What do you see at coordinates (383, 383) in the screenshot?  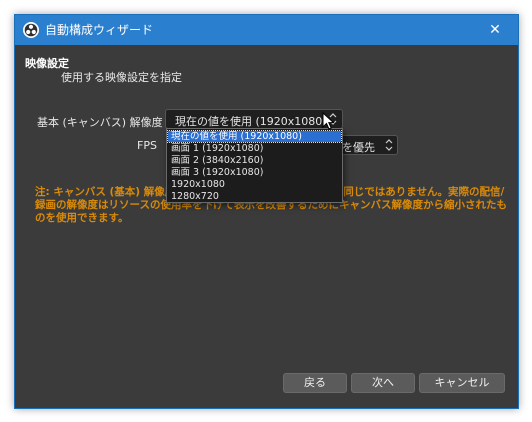 I see `next-button: 次へ` at bounding box center [383, 383].